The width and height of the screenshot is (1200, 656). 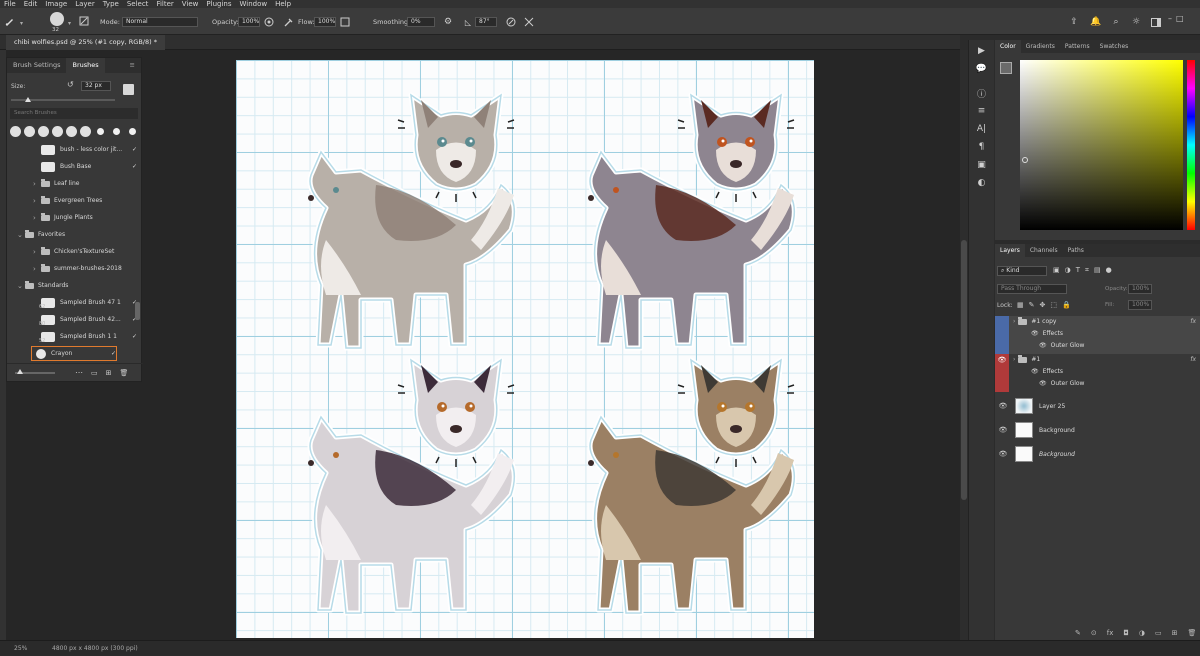 I want to click on menu-item-layer: Layer, so click(x=85, y=4).